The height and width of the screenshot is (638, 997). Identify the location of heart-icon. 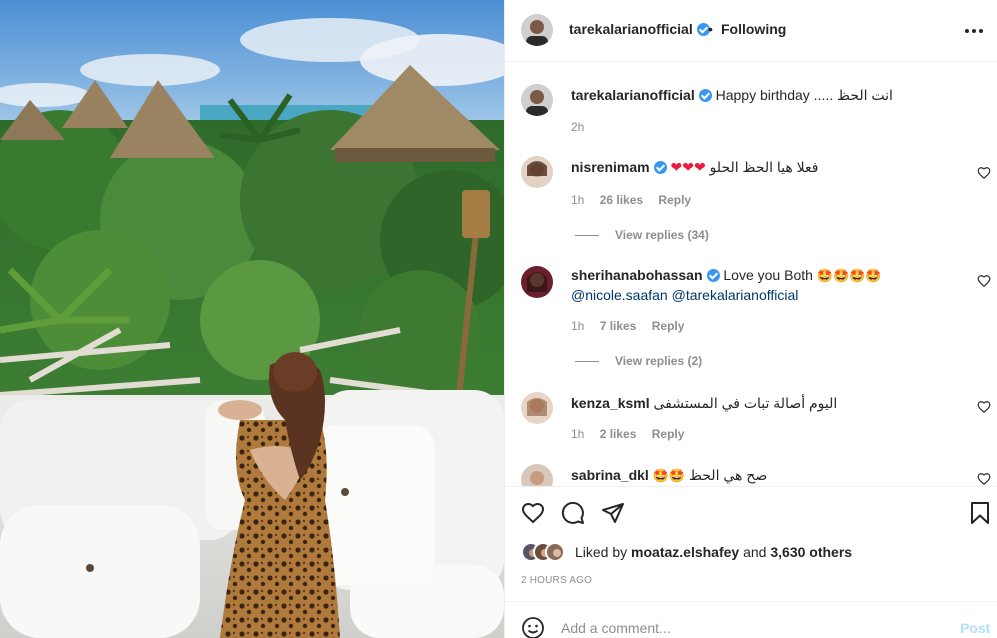
(533, 513).